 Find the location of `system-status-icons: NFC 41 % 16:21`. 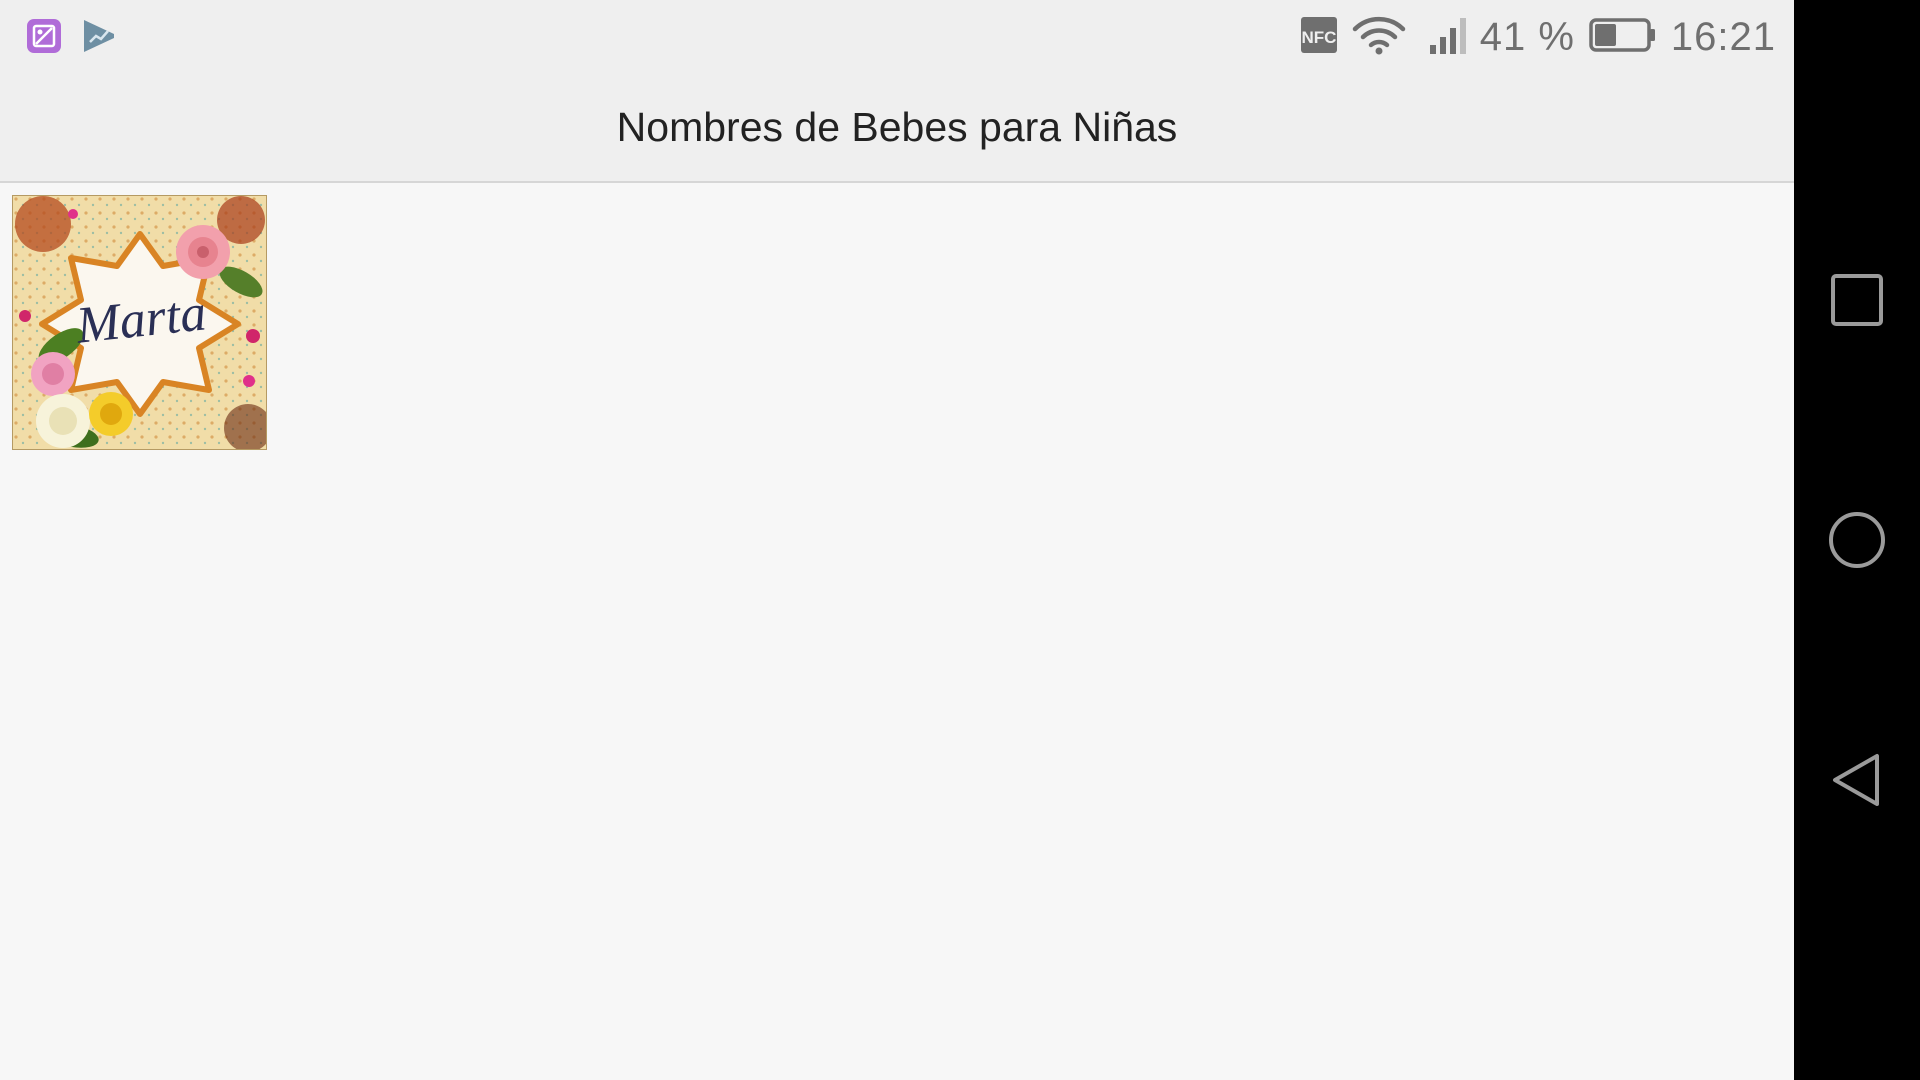

system-status-icons: NFC 41 % 16:21 is located at coordinates (1538, 37).